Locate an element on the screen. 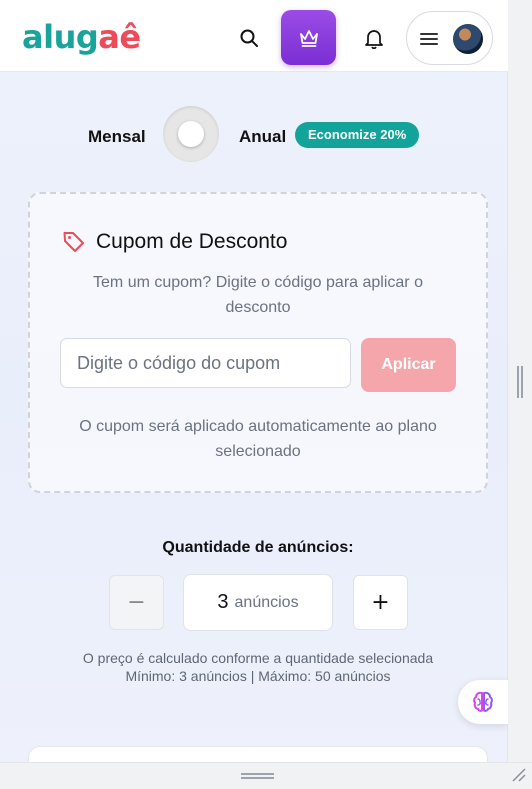 The width and height of the screenshot is (532, 789). decrement-button: − is located at coordinates (136, 602).